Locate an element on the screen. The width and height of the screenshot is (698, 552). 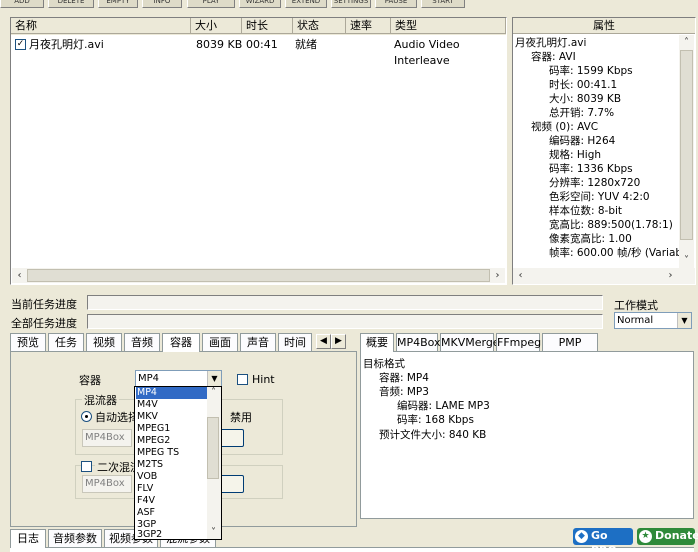
hscroll-thumb is located at coordinates (258, 275).